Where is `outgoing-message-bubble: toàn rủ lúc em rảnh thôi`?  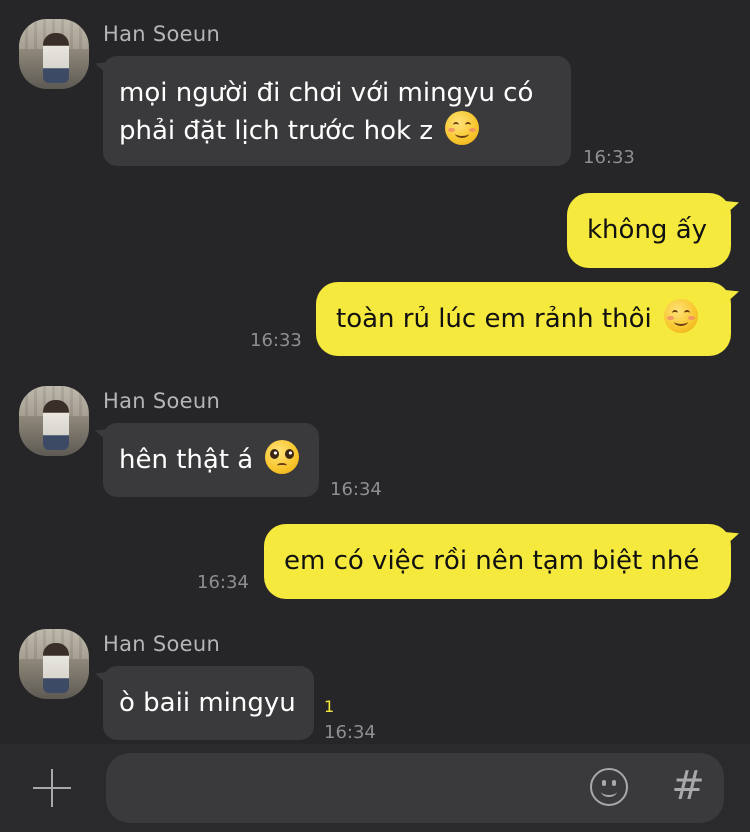
outgoing-message-bubble: toàn rủ lúc em rảnh thôi is located at coordinates (523, 319).